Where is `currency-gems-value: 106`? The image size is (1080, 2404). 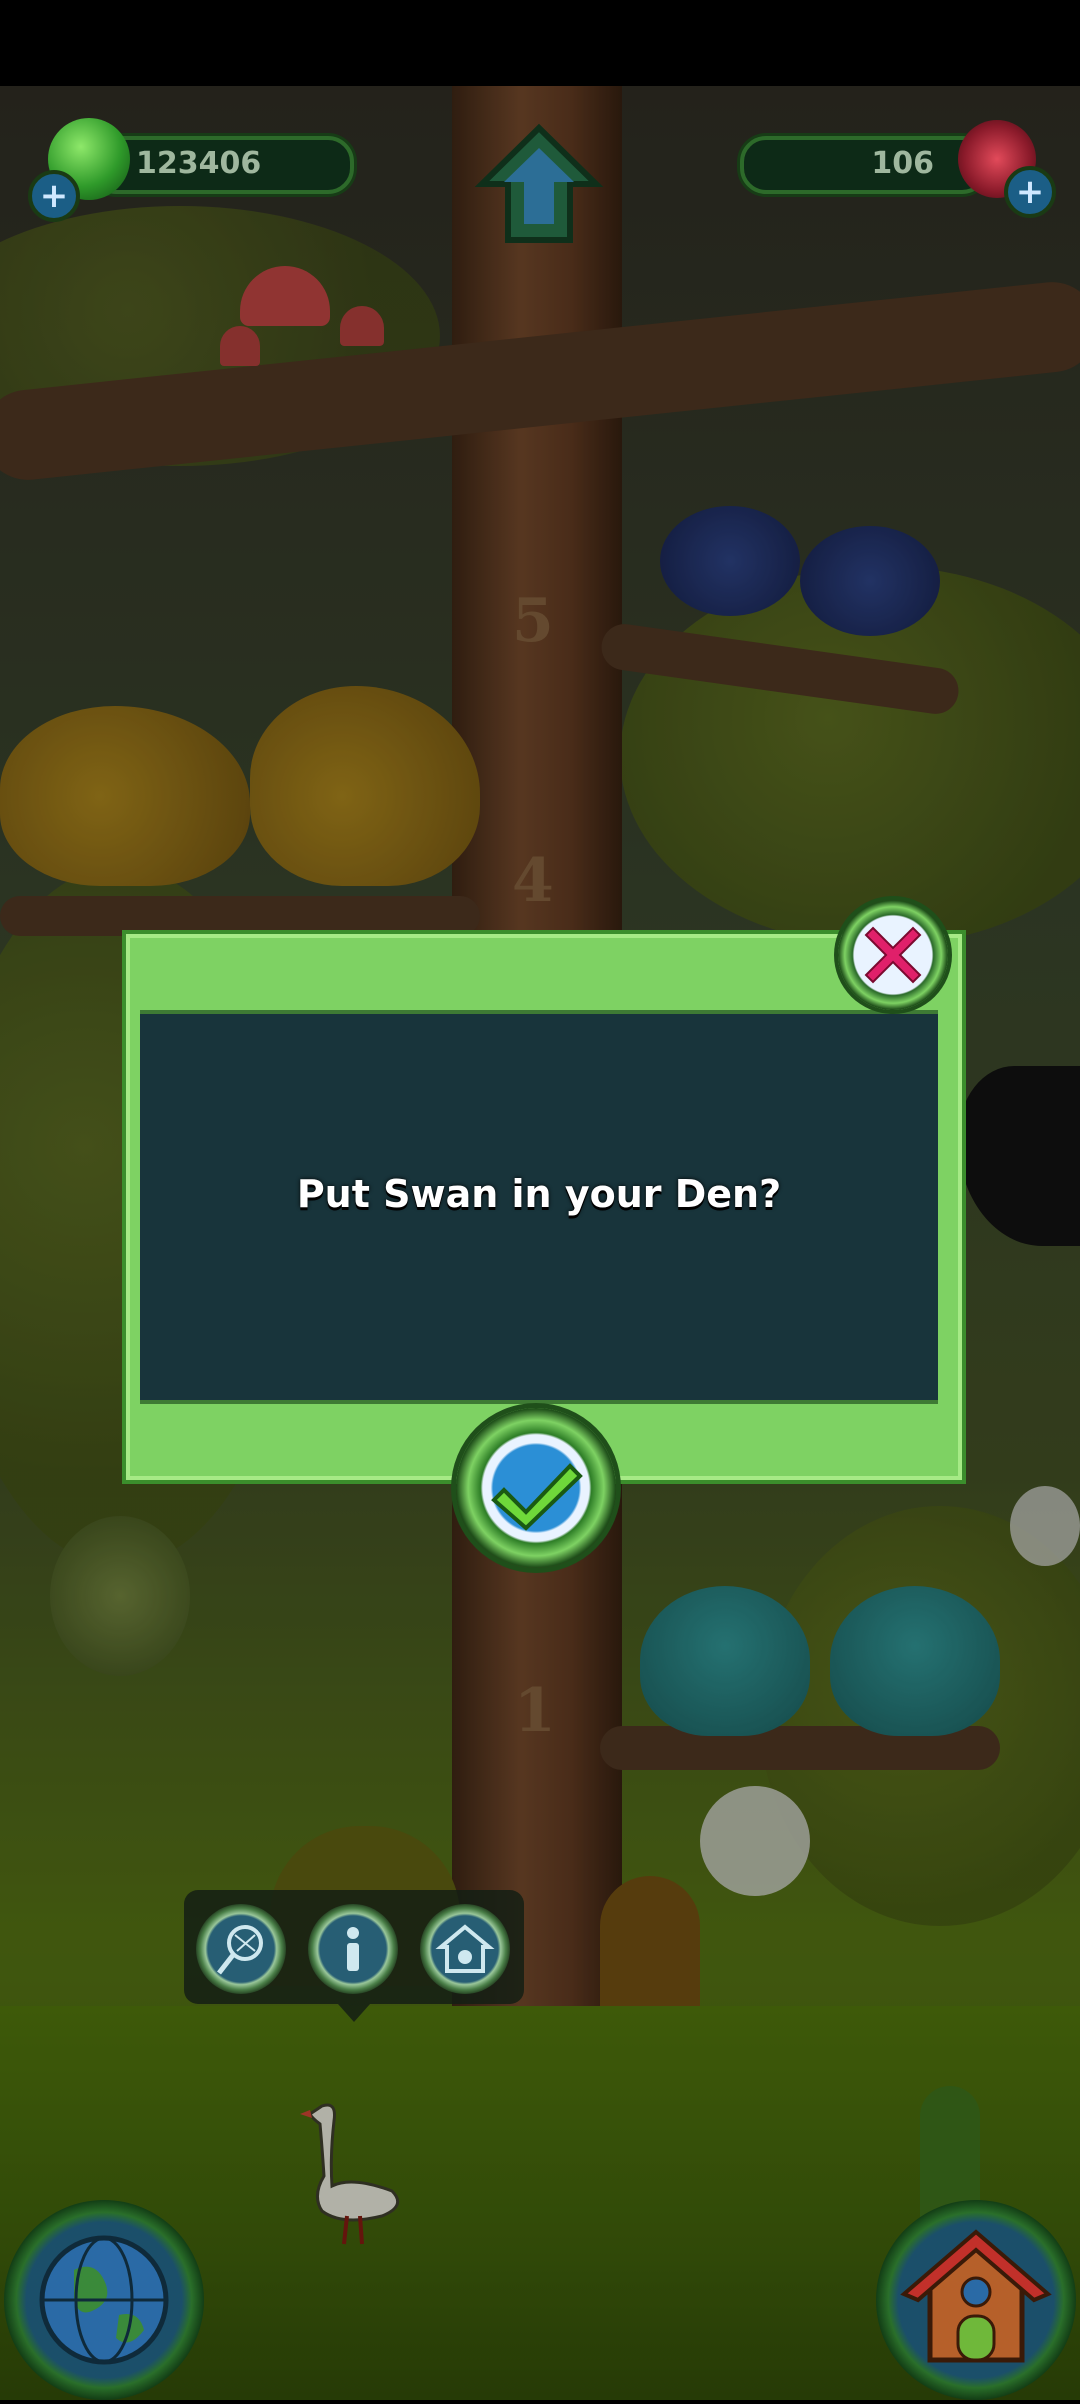
currency-gems-value: 106 is located at coordinates (902, 163).